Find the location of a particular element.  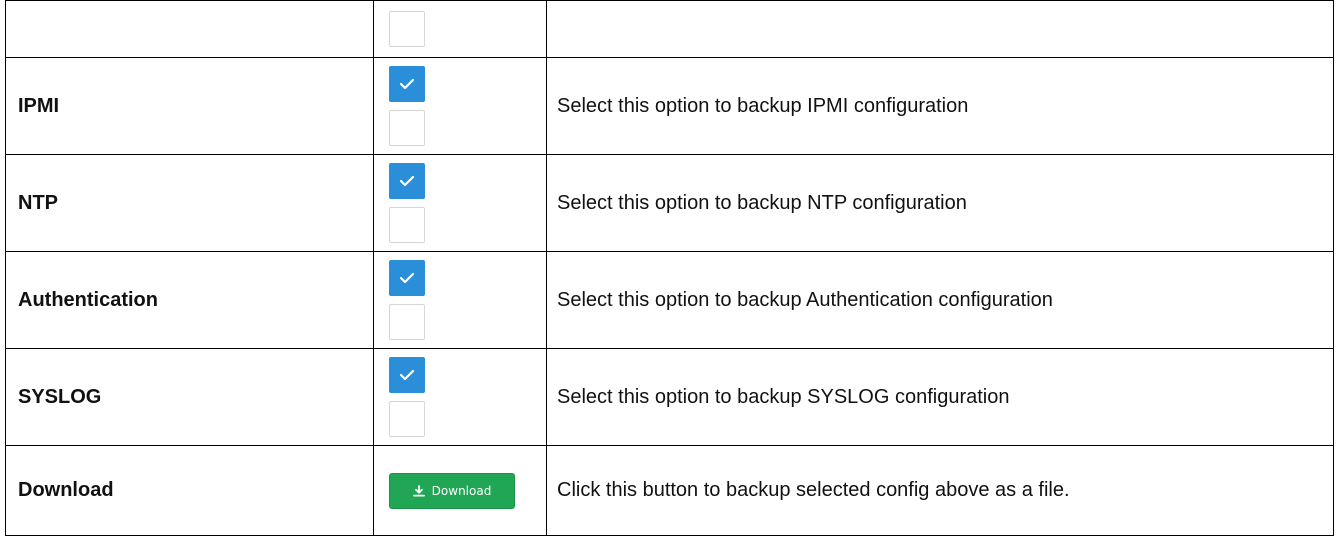

authentication-checkbox-checked is located at coordinates (407, 278).